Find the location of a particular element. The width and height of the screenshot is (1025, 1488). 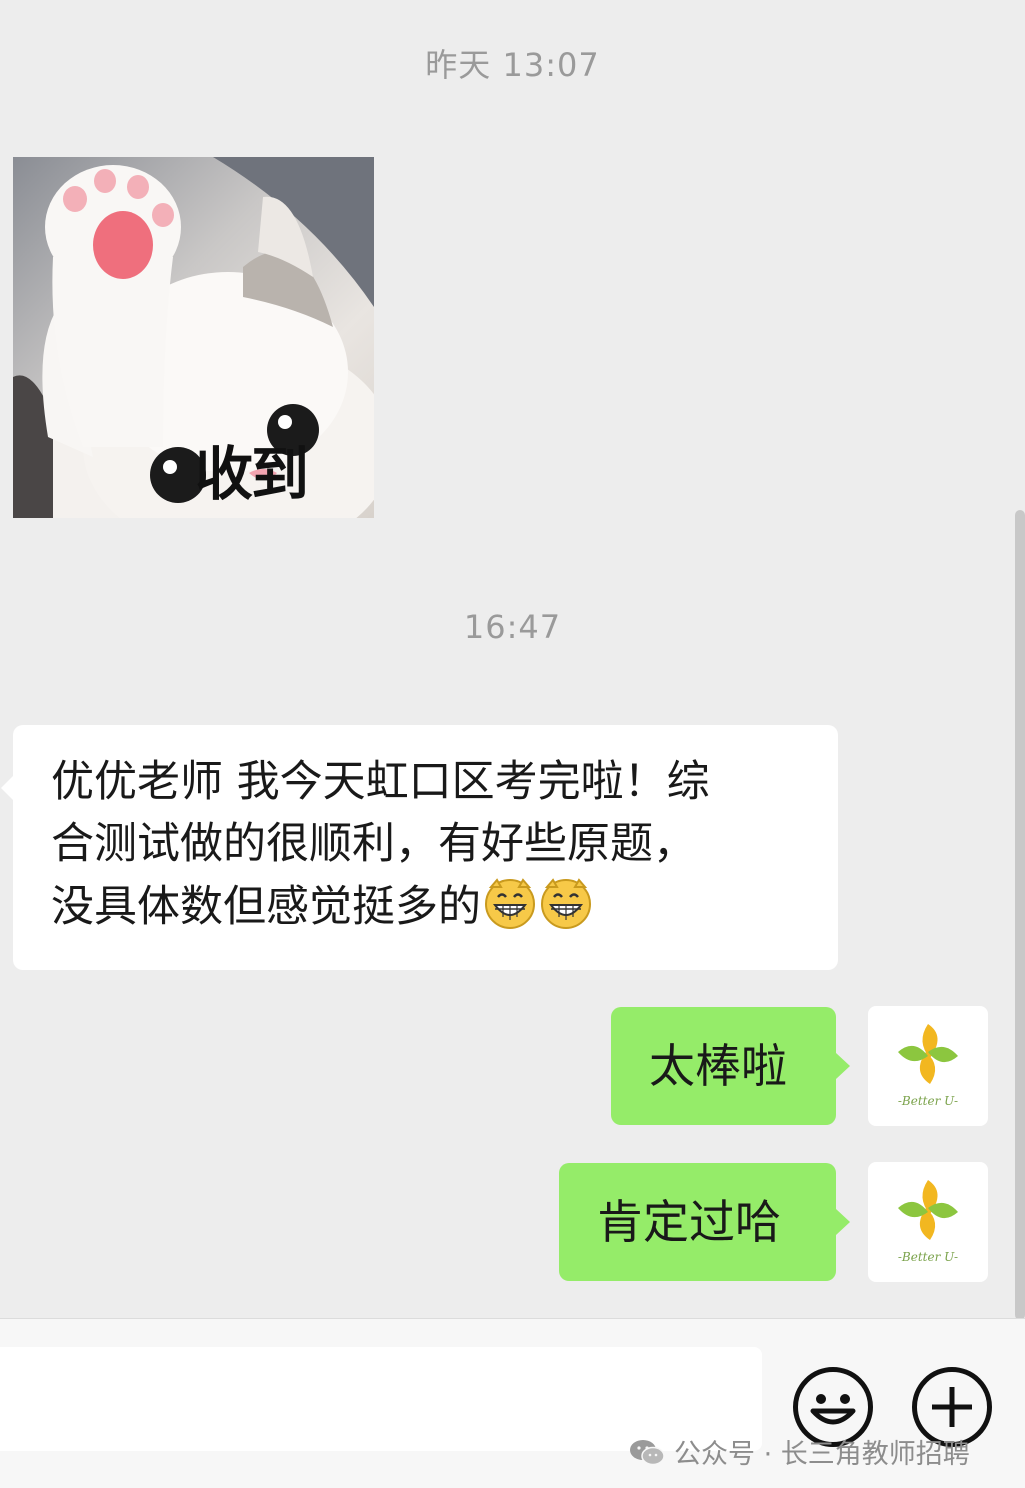

outgoing-message-text: 太棒啦 is located at coordinates (718, 1066).